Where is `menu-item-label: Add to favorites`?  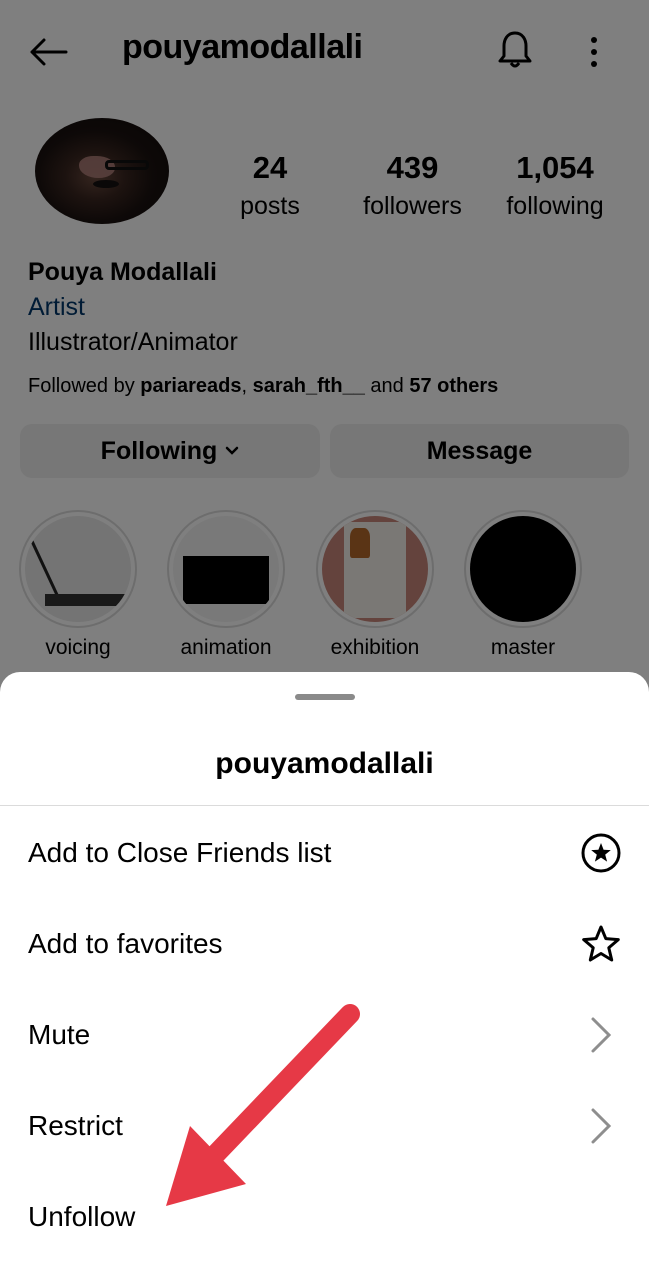
menu-item-label: Add to favorites is located at coordinates (125, 943).